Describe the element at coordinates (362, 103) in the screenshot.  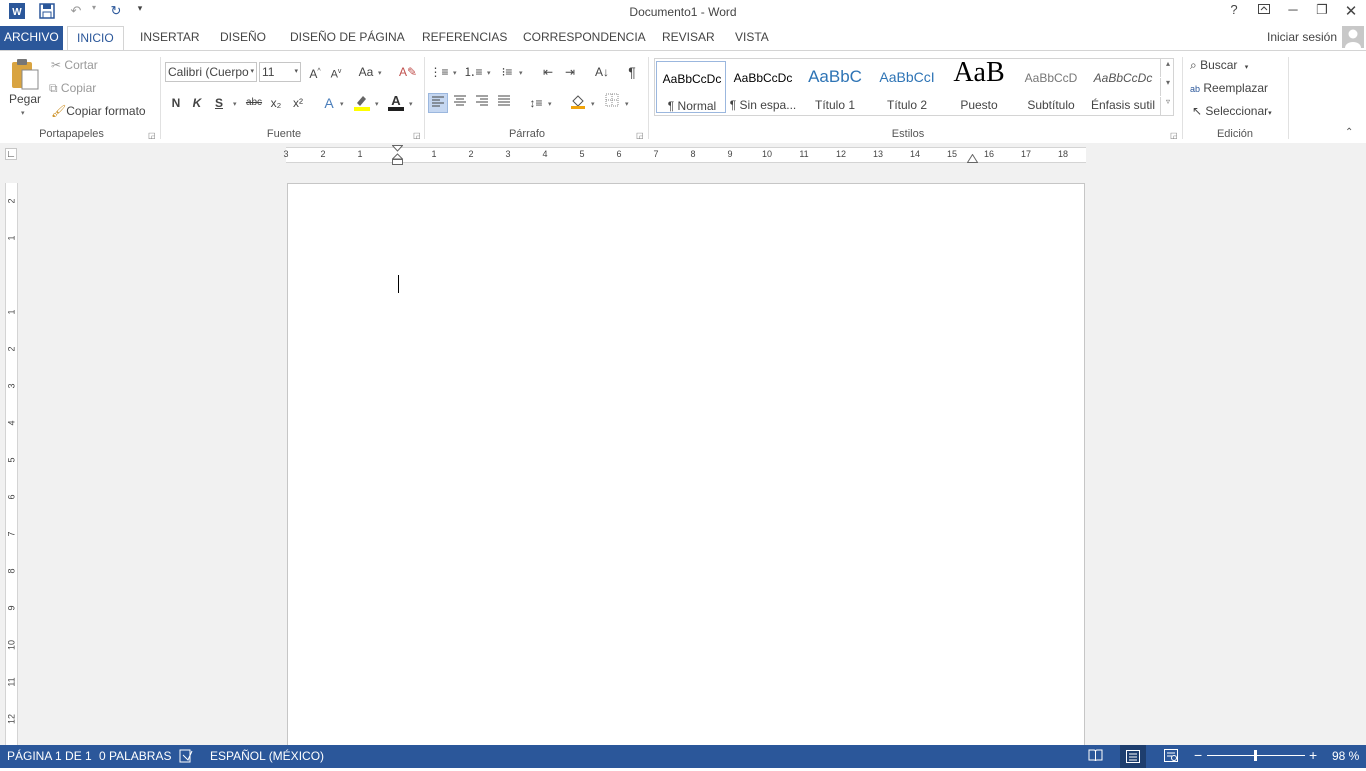
I see `highlight-icon` at that location.